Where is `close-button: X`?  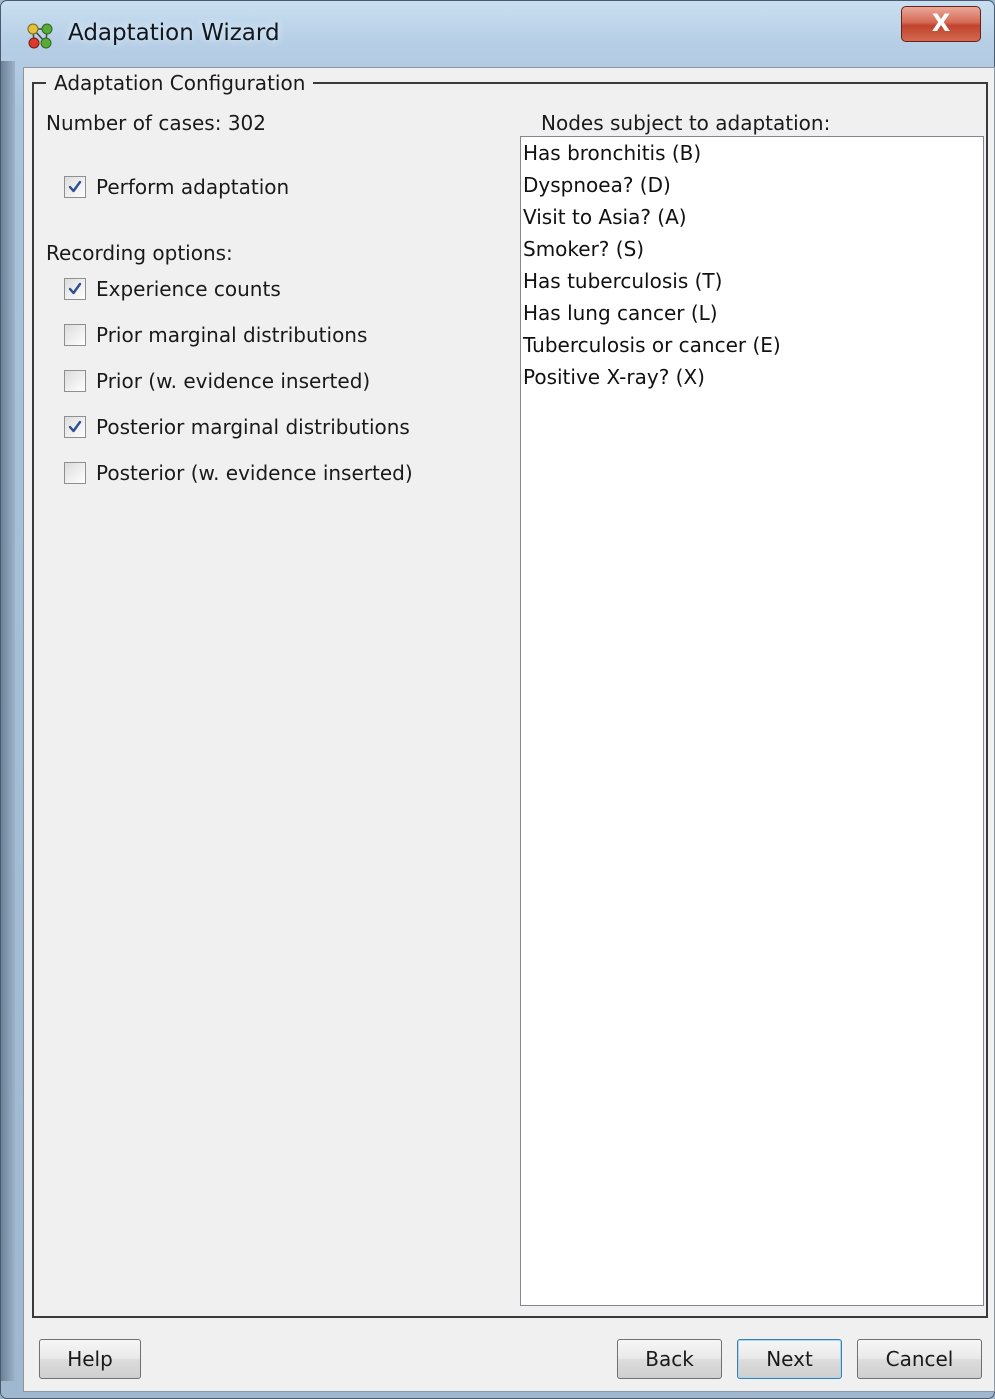
close-button: X is located at coordinates (941, 24).